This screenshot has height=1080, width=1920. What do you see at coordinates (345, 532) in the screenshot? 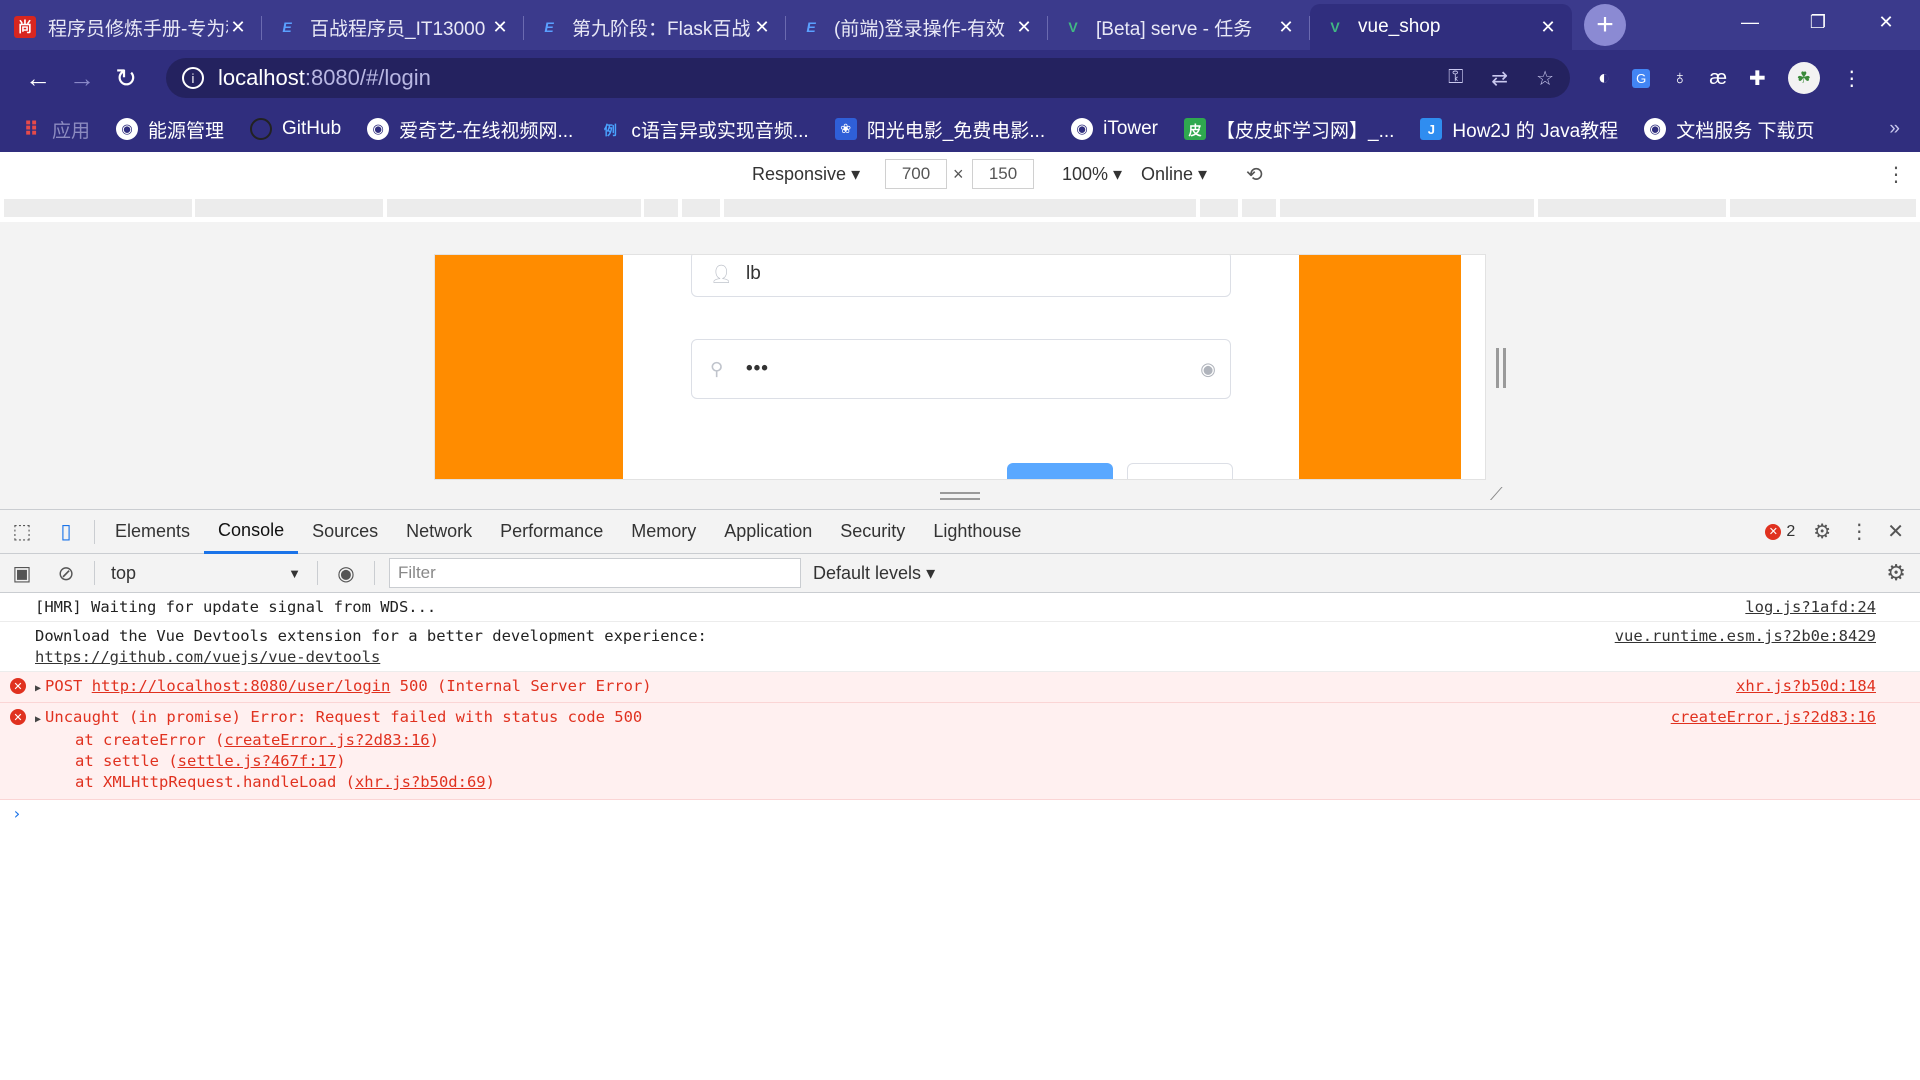
I see `tab-sources: Sources` at bounding box center [345, 532].